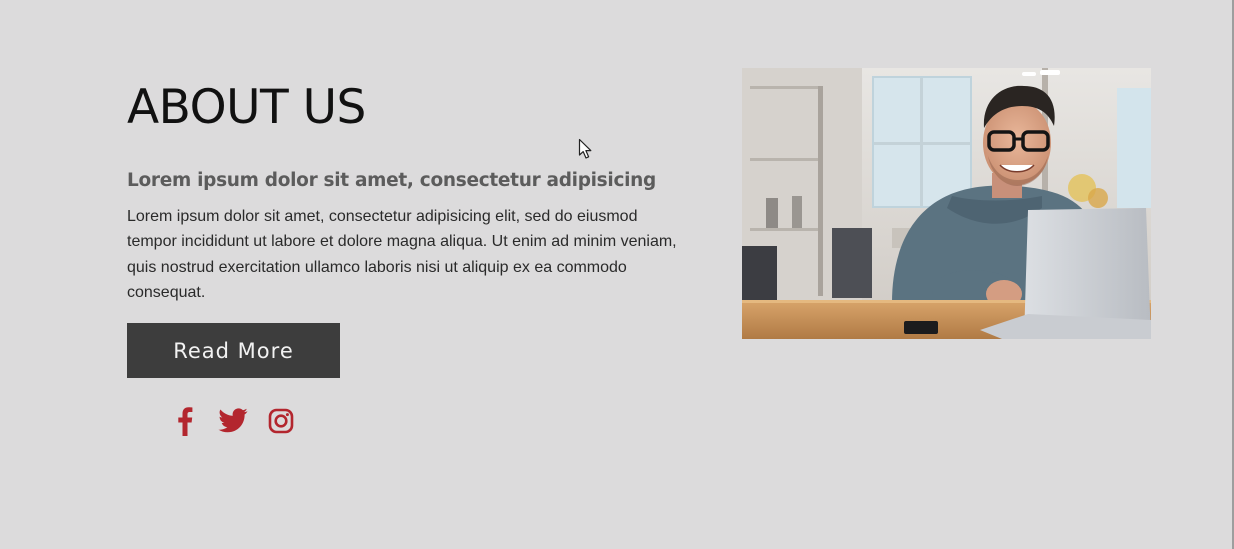 The image size is (1234, 549). I want to click on page-title: ABOUT US, so click(246, 107).